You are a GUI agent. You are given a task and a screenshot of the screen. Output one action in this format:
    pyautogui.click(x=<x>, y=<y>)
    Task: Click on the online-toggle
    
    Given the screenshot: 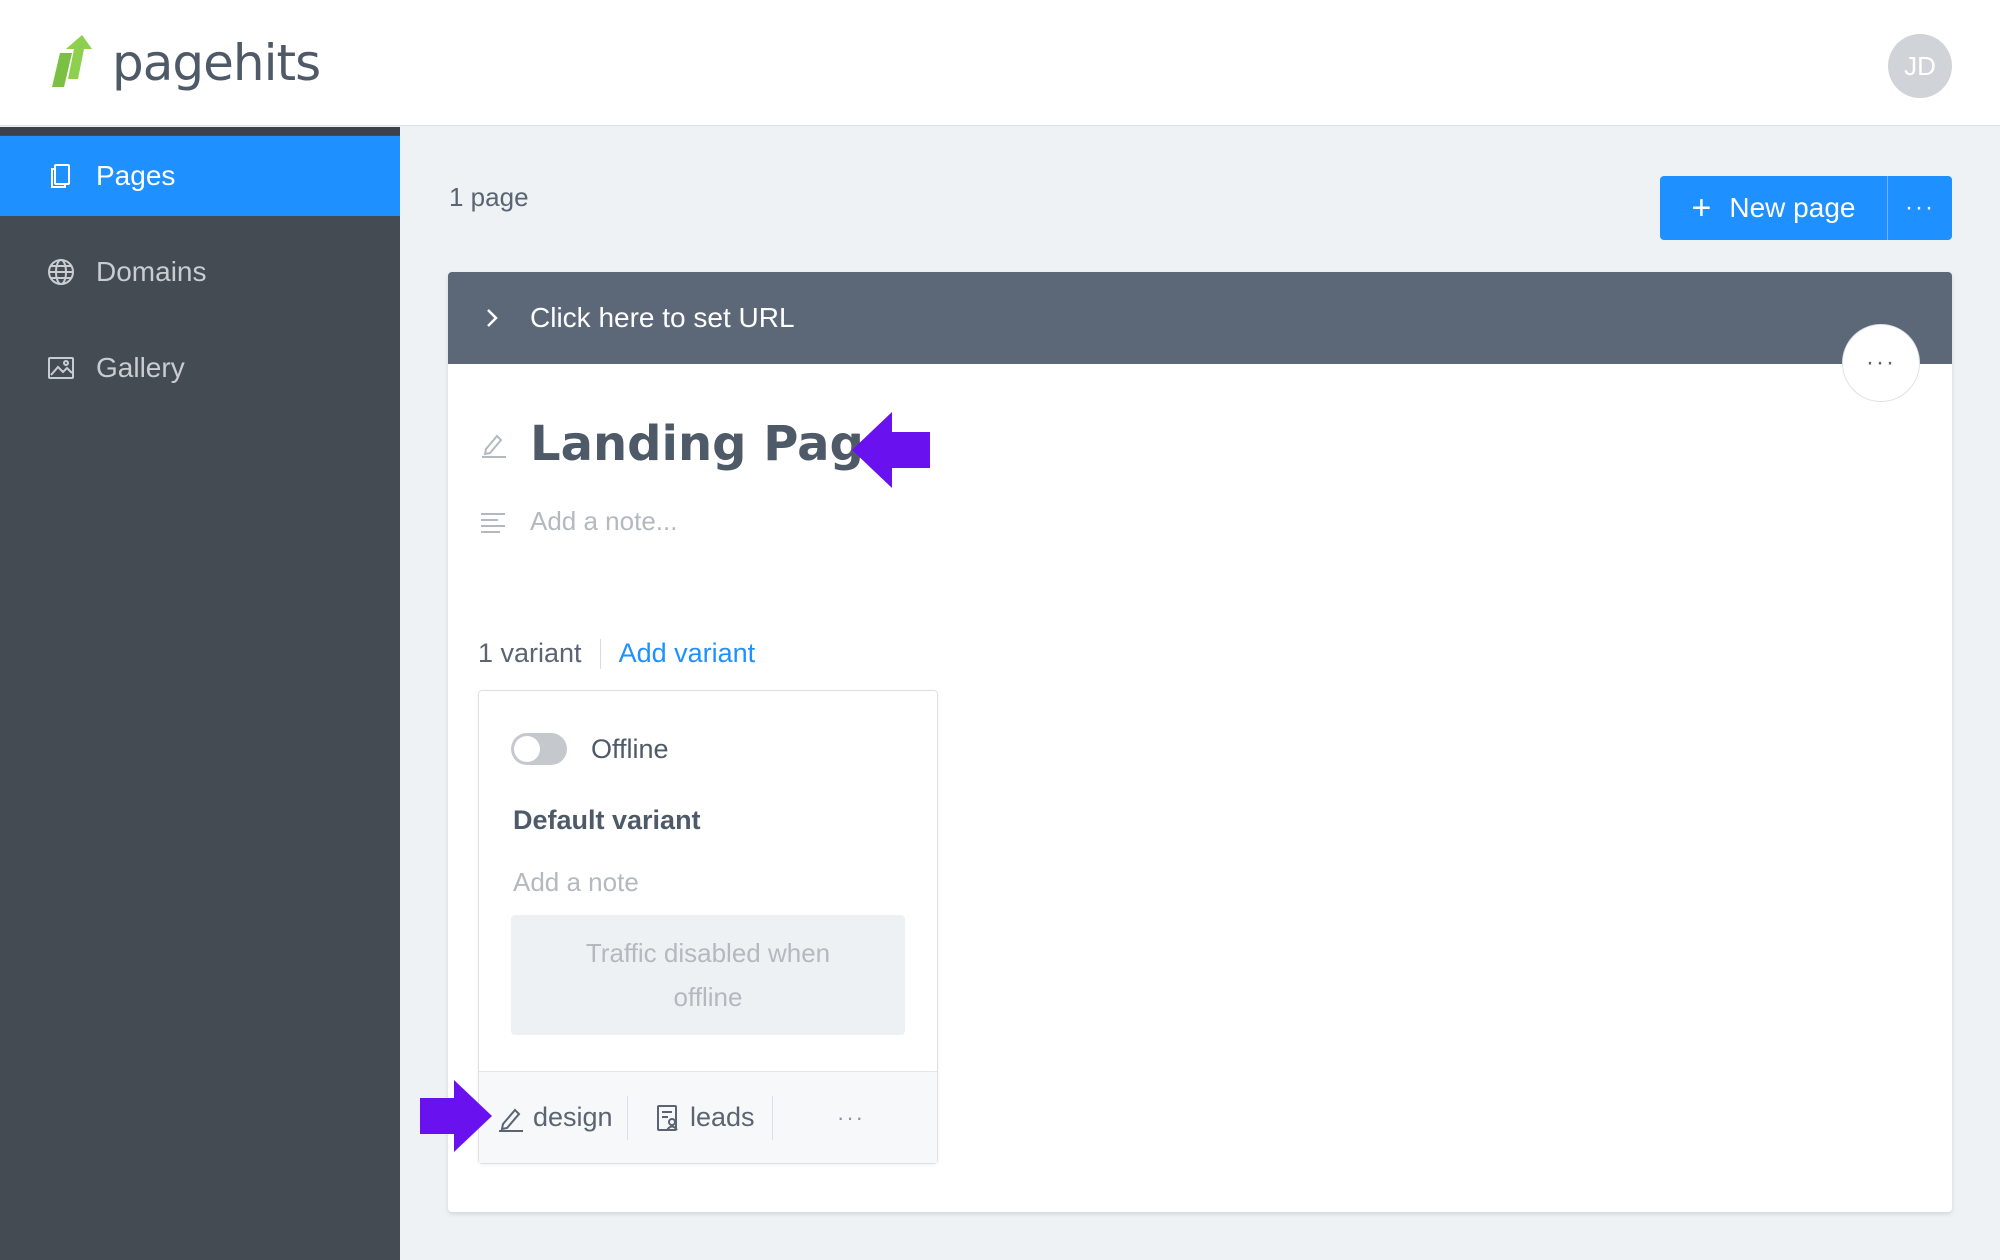 What is the action you would take?
    pyautogui.click(x=539, y=749)
    